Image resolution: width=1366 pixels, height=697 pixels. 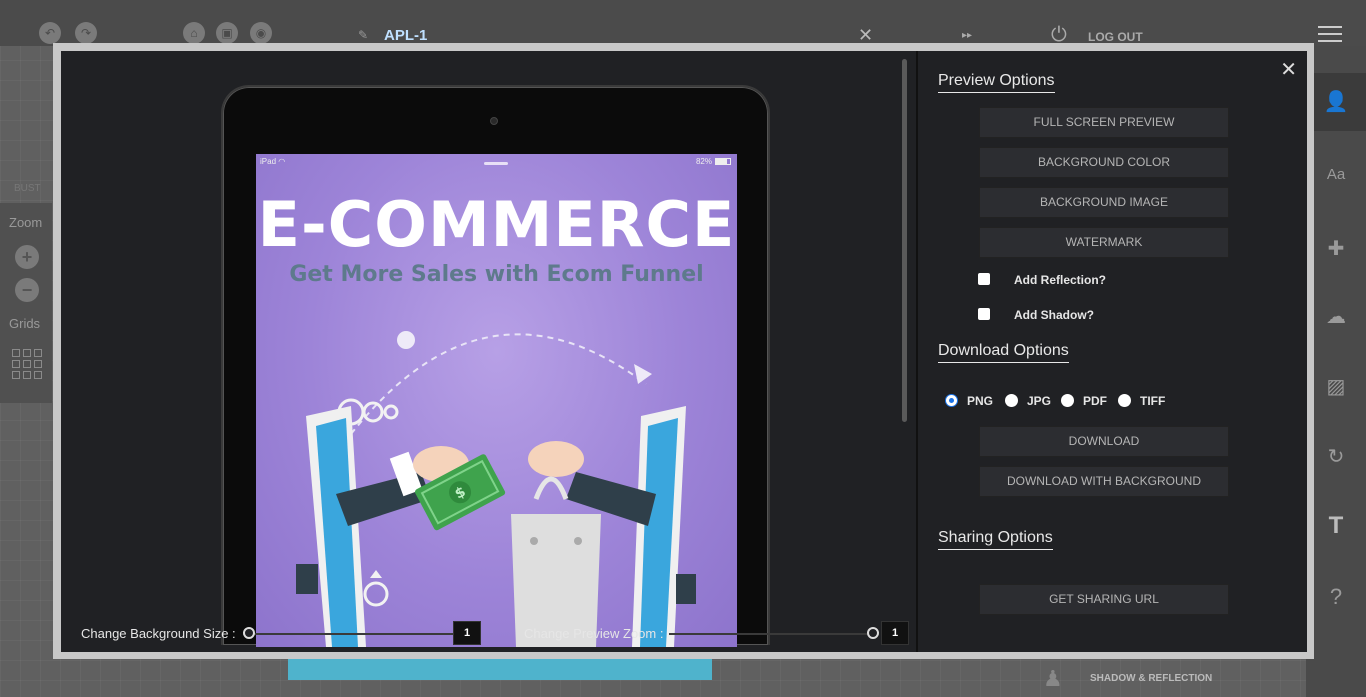 I want to click on grids-label: Grids, so click(x=25, y=323).